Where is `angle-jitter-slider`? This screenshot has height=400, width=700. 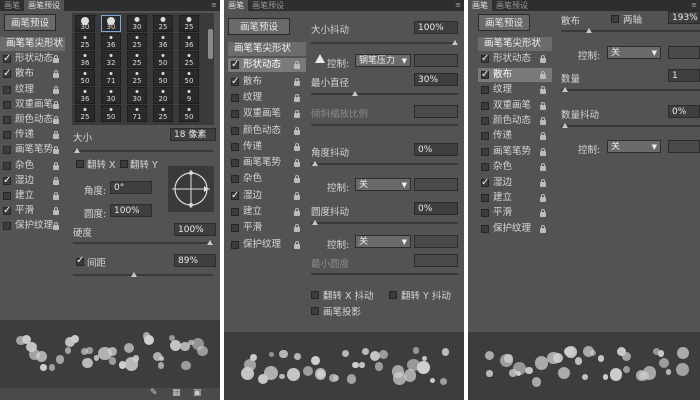
angle-jitter-slider is located at coordinates (384, 164).